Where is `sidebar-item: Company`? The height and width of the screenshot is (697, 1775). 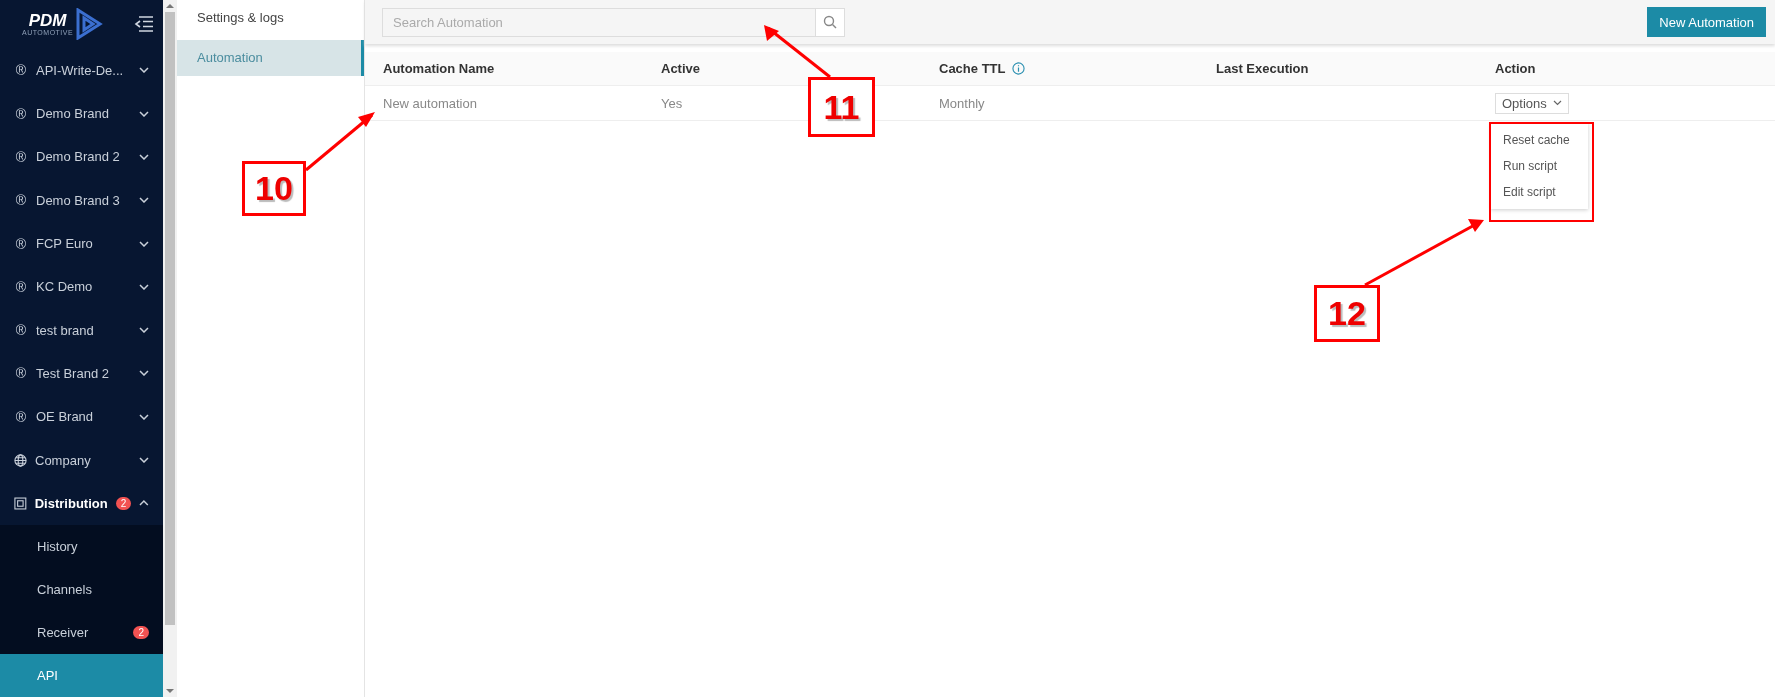
sidebar-item: Company is located at coordinates (81, 460).